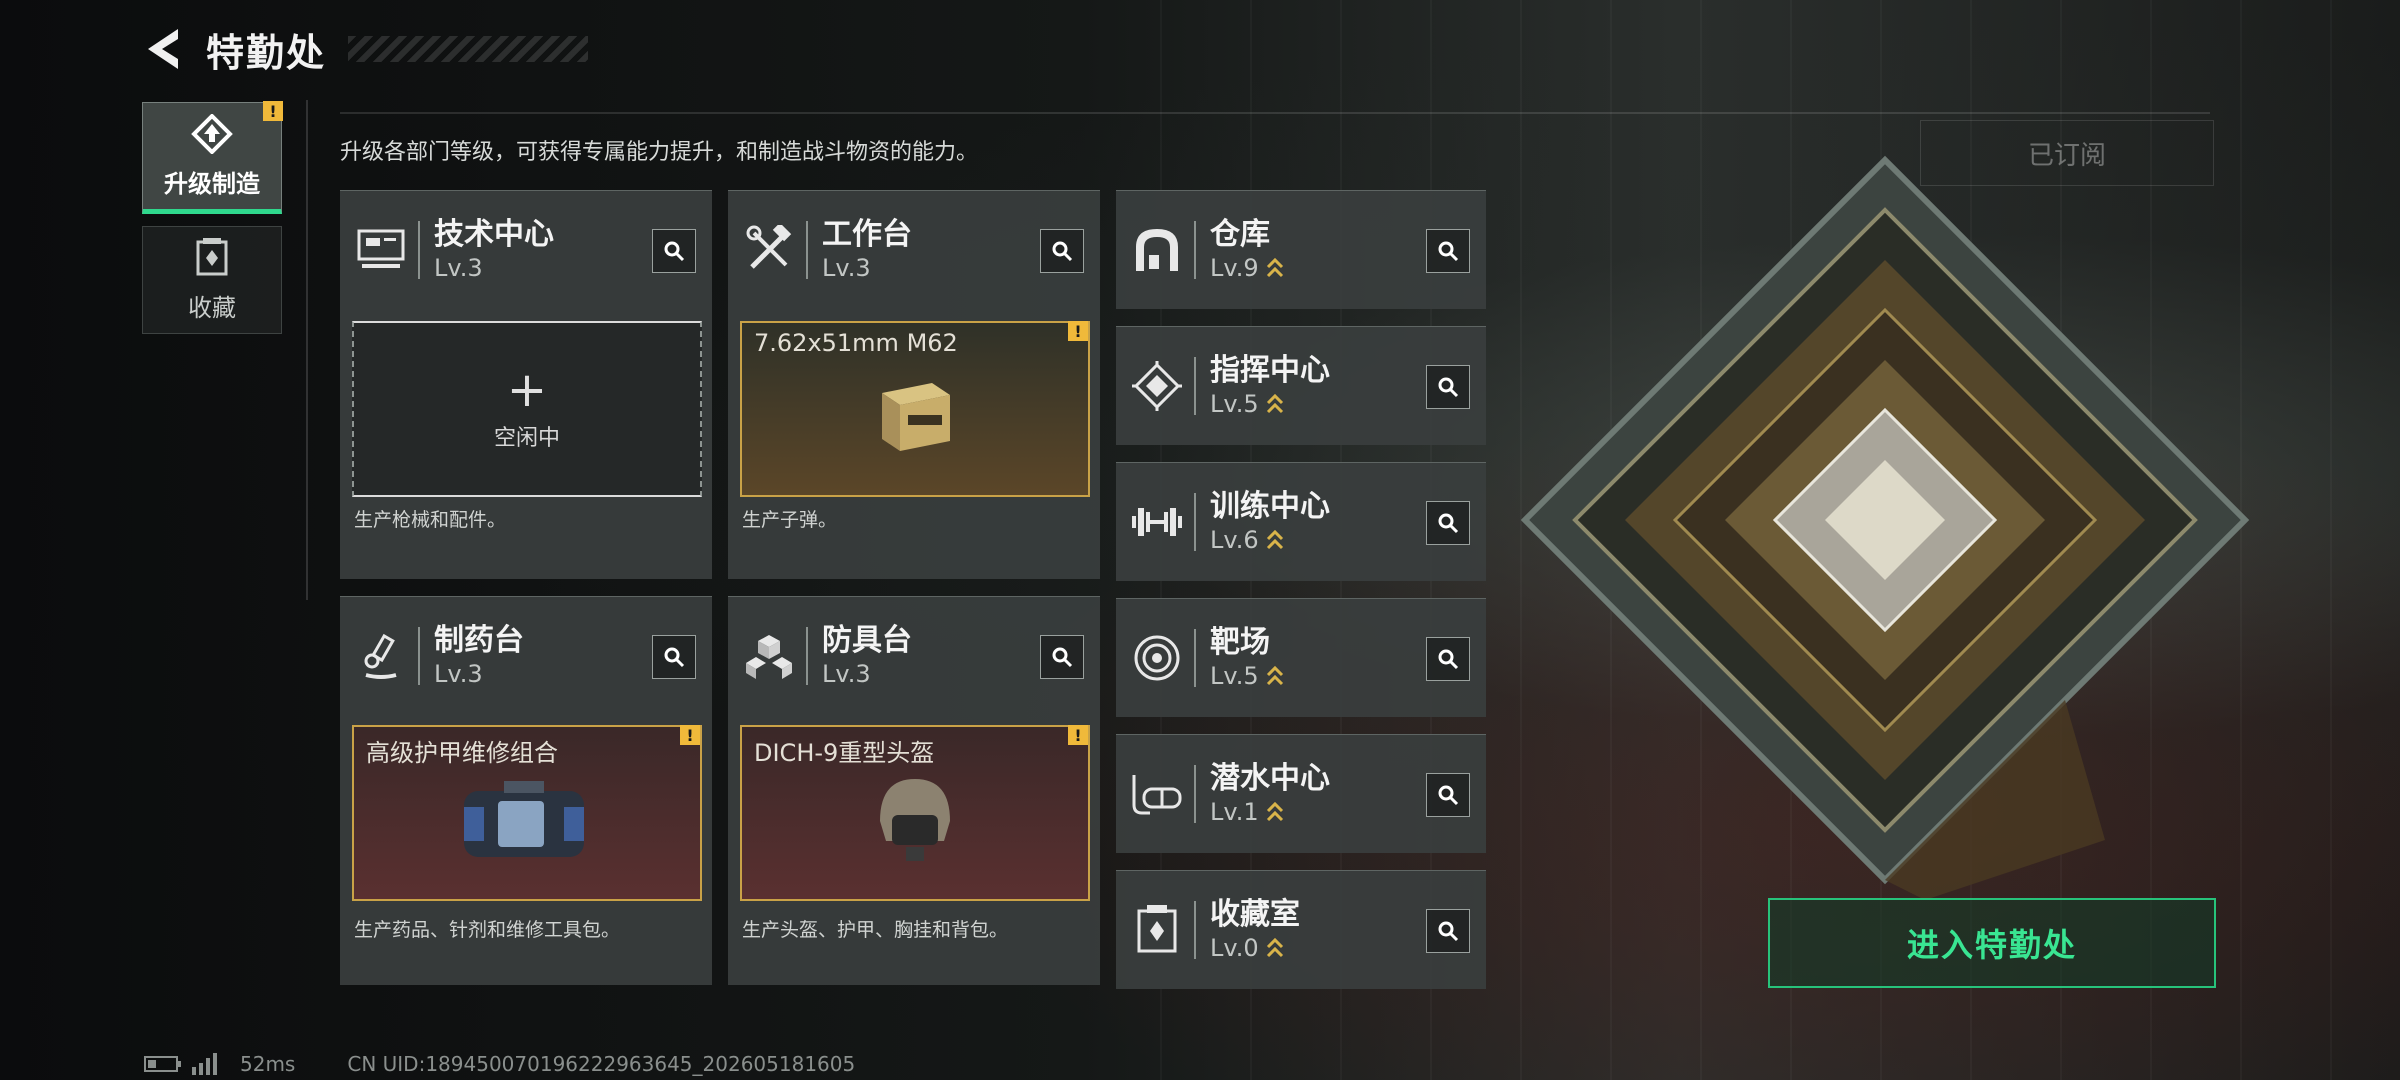  What do you see at coordinates (212, 183) in the screenshot?
I see `sidebar-item-label: 升级制造` at bounding box center [212, 183].